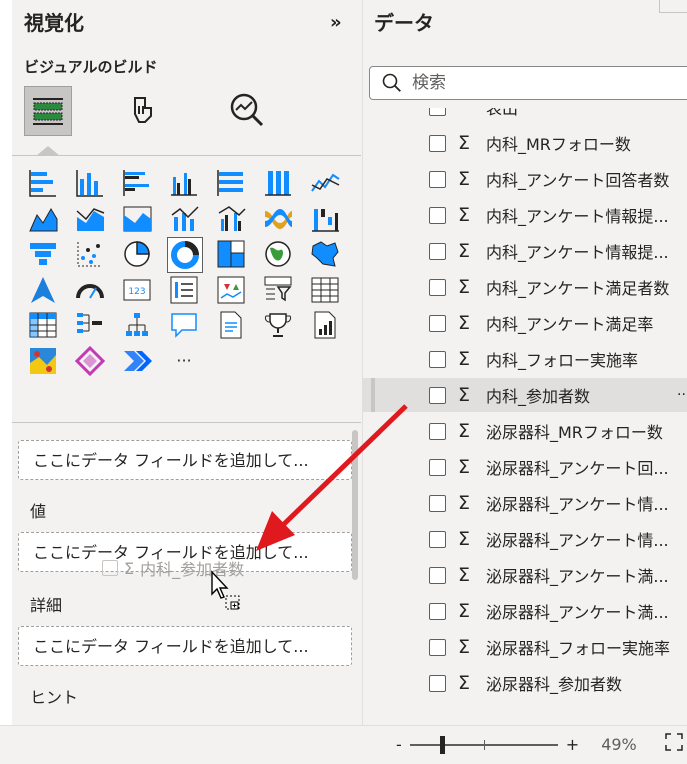 This screenshot has height=764, width=687. I want to click on build-visual-tab, so click(48, 111).